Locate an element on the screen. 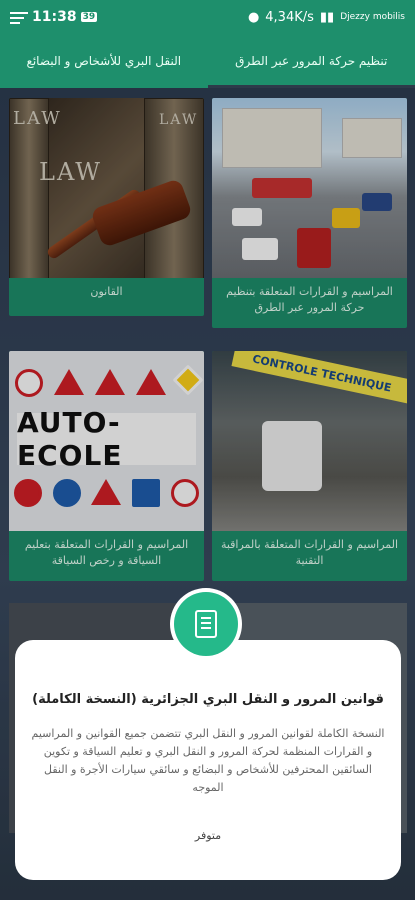 The height and width of the screenshot is (900, 415). document-icon is located at coordinates (206, 624).